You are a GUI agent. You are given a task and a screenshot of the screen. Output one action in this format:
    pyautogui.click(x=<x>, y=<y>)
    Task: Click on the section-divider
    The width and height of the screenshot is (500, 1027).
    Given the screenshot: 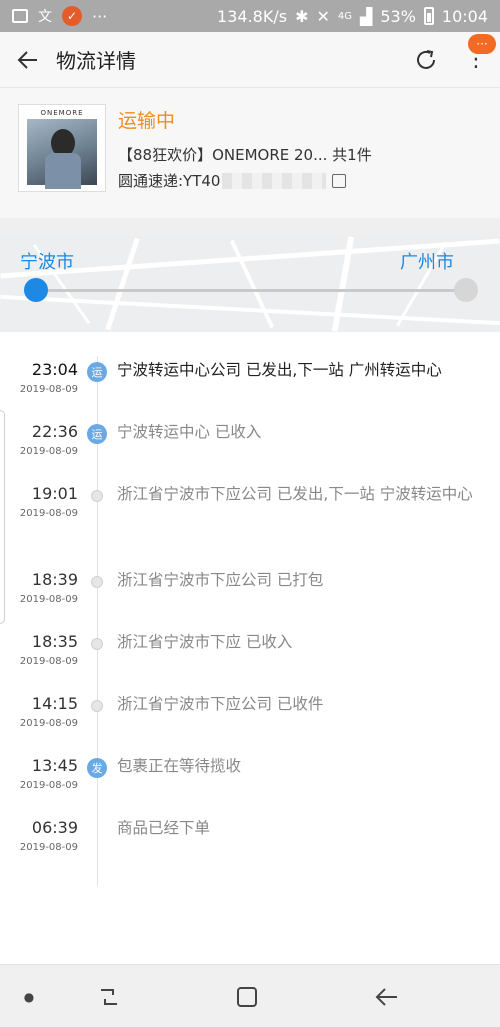 What is the action you would take?
    pyautogui.click(x=250, y=227)
    